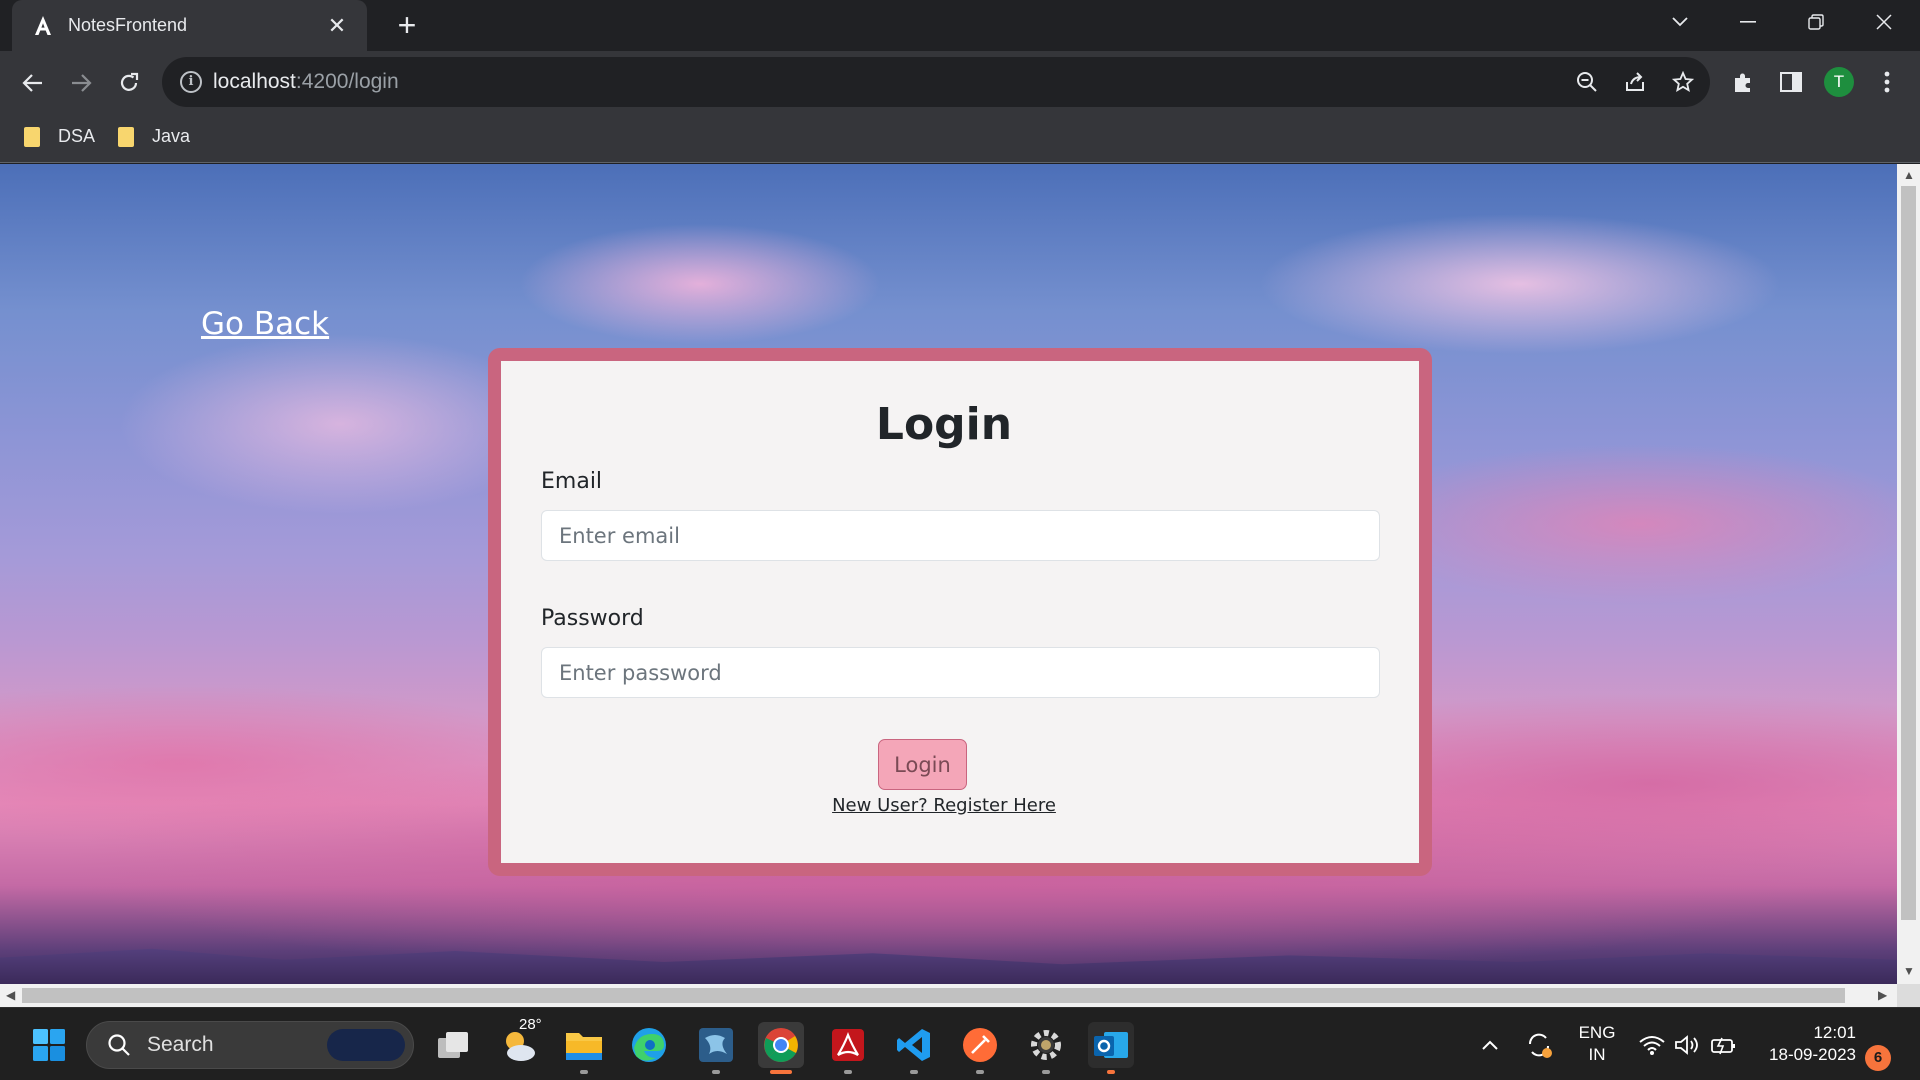 The width and height of the screenshot is (1920, 1080). What do you see at coordinates (119, 1045) in the screenshot?
I see `search-icon` at bounding box center [119, 1045].